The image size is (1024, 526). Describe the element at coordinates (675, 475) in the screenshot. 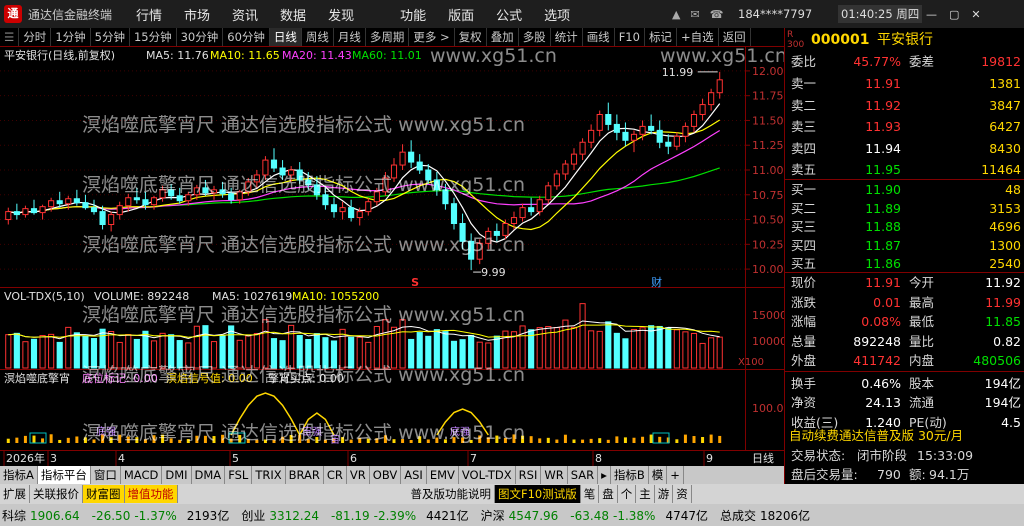

I see `indicator-tab-21: +` at that location.